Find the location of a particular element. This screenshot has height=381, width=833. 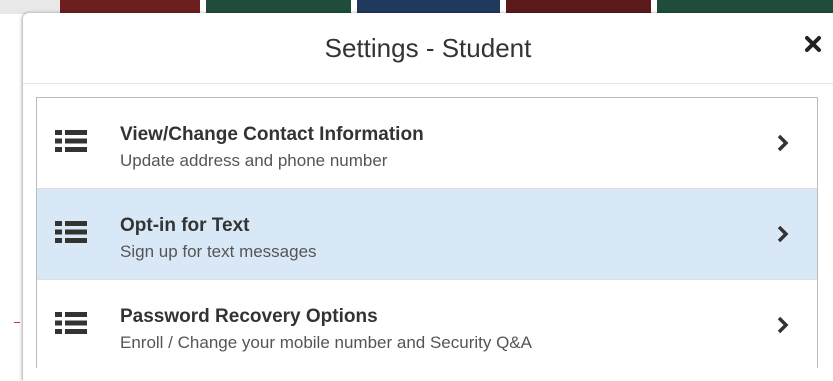

item-title: Password Recovery Options is located at coordinates (249, 316).